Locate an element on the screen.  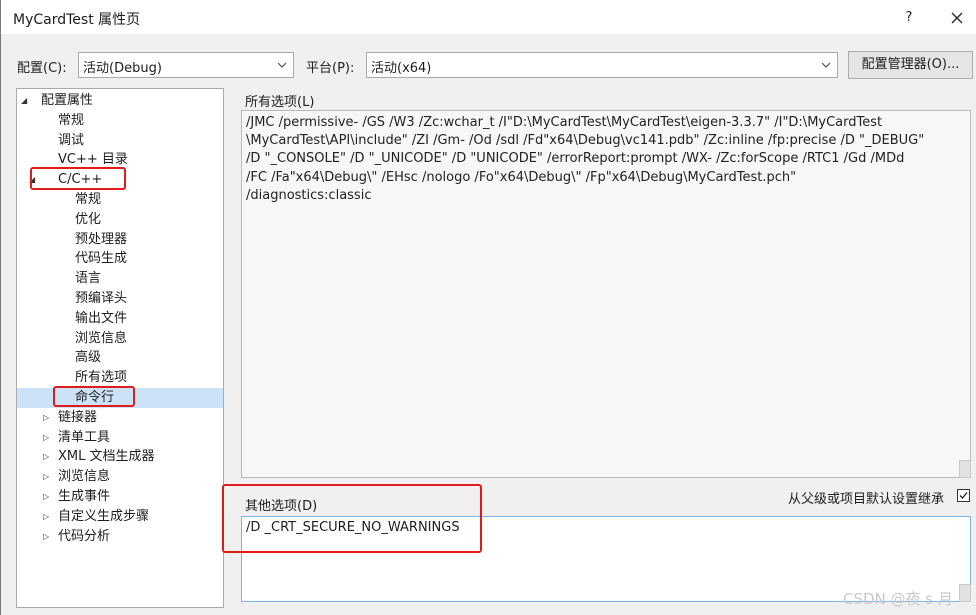
close-icon is located at coordinates (957, 18).